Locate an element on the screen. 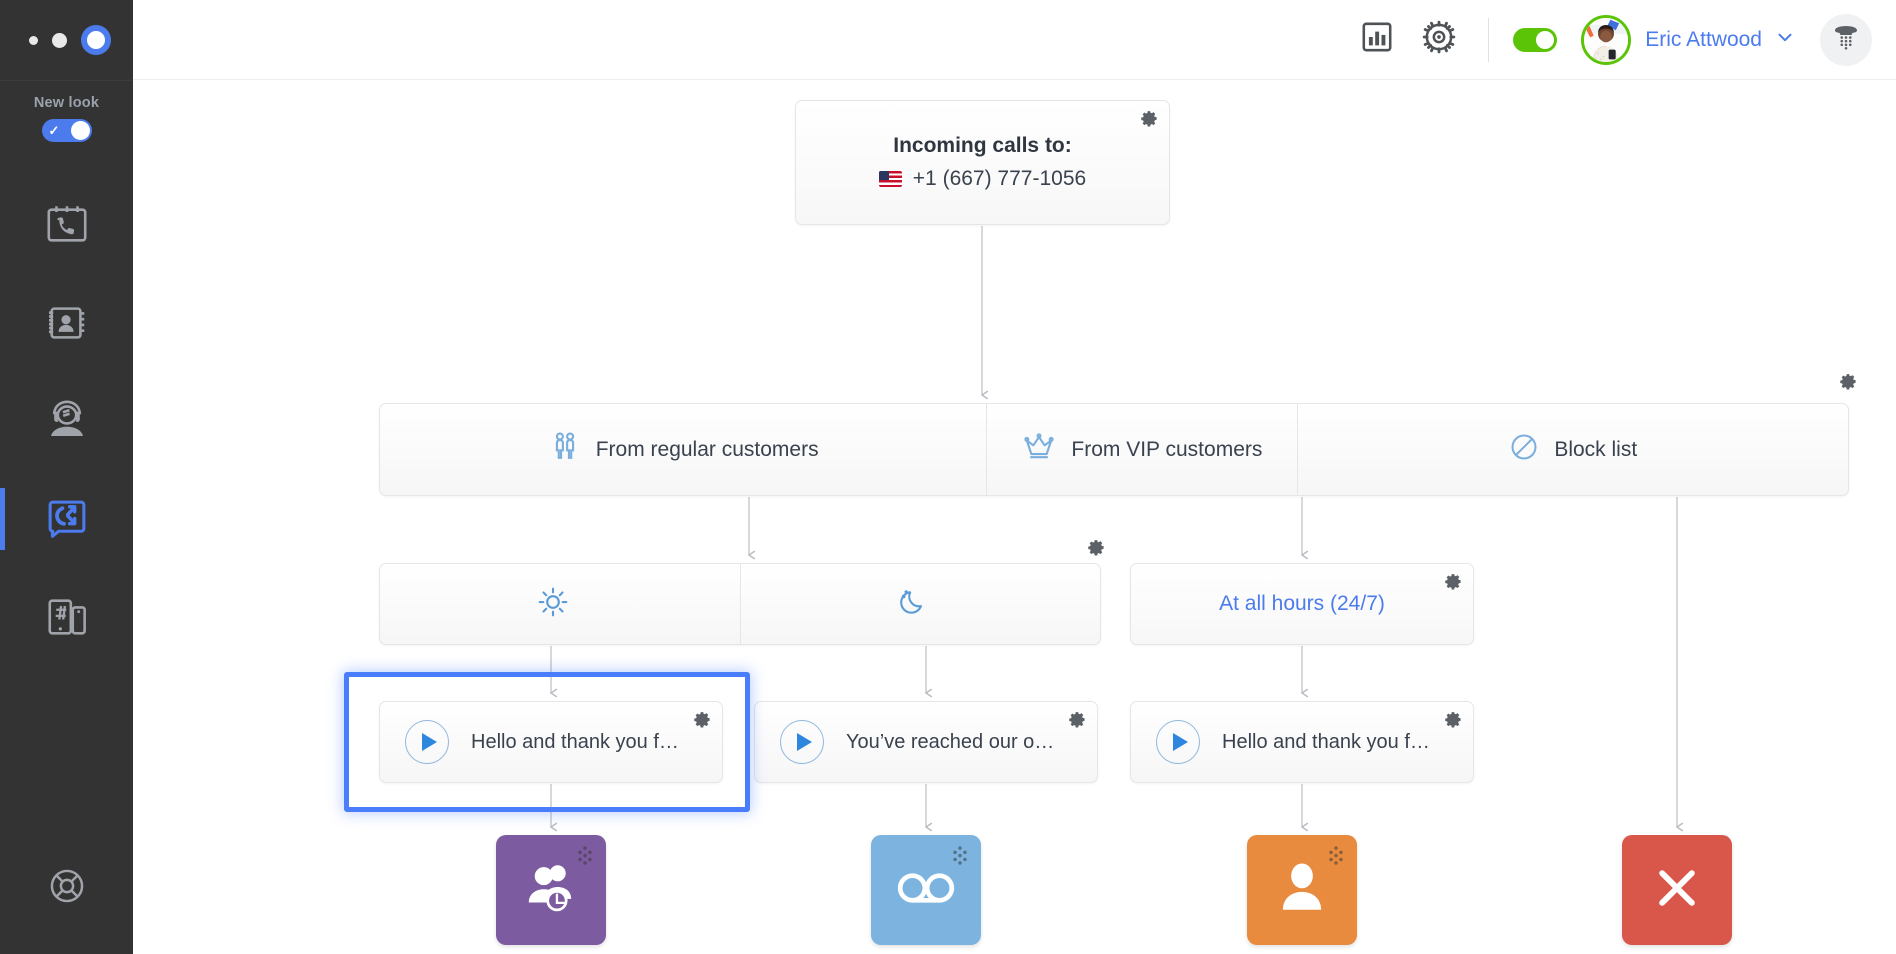 This screenshot has height=954, width=1896. user-icon is located at coordinates (1302, 890).